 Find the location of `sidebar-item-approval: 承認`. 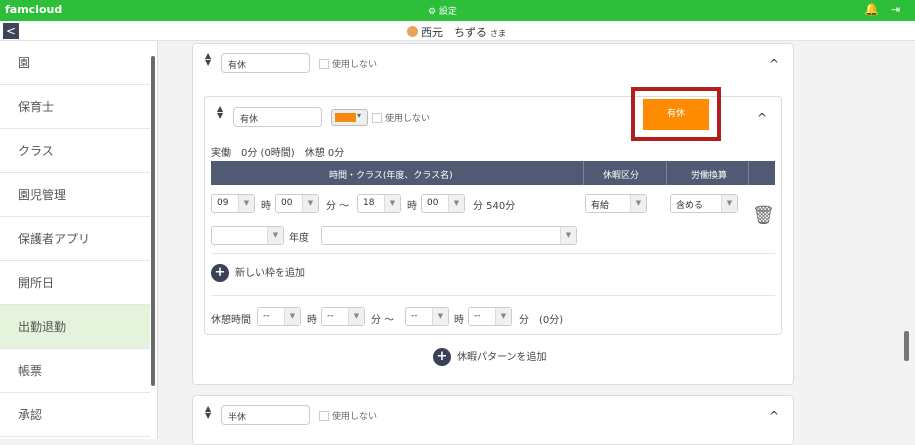

sidebar-item-approval: 承認 is located at coordinates (75, 415).